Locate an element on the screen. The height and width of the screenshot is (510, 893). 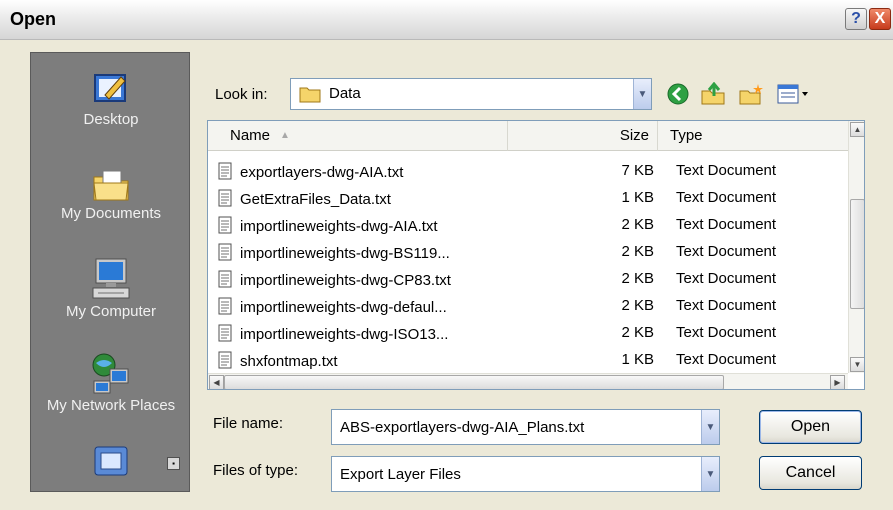
place-my-network-places: My Network Places is located at coordinates (111, 382).